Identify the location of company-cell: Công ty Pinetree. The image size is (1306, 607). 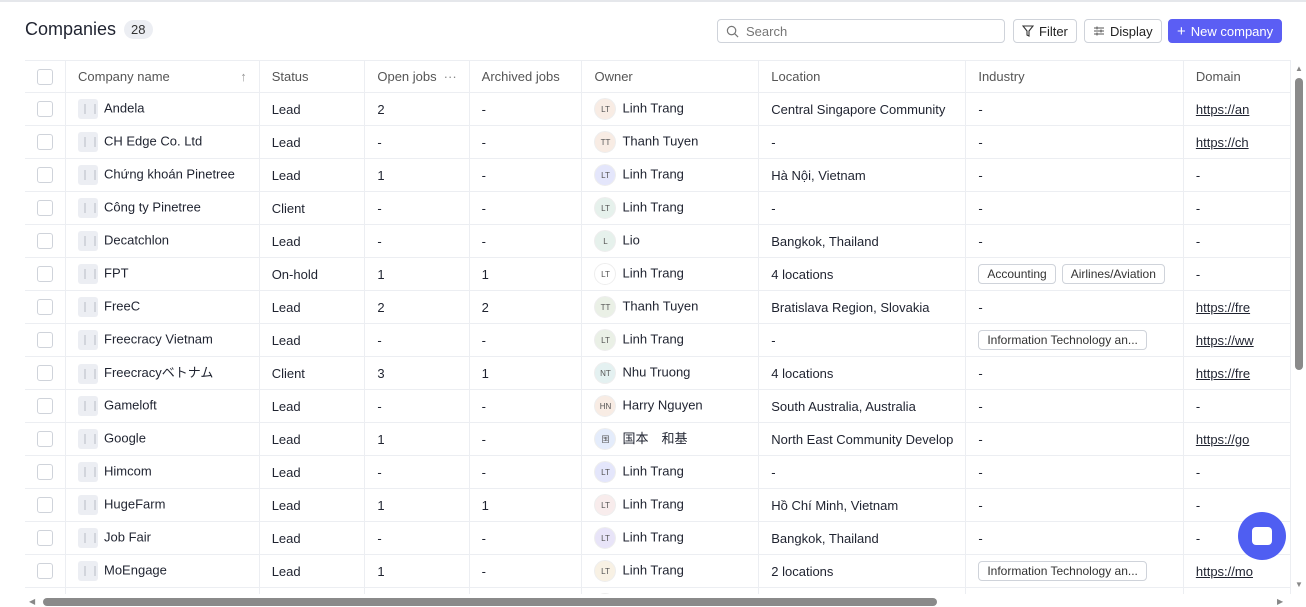
(162, 208).